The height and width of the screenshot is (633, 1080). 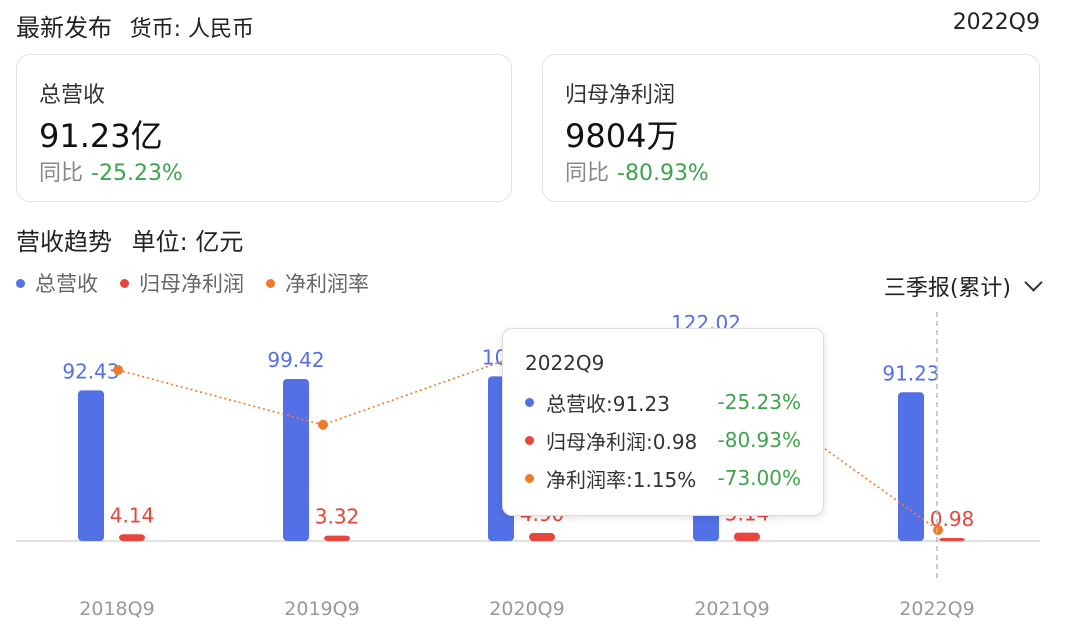 I want to click on header-title-text: 最新发布, so click(x=64, y=28).